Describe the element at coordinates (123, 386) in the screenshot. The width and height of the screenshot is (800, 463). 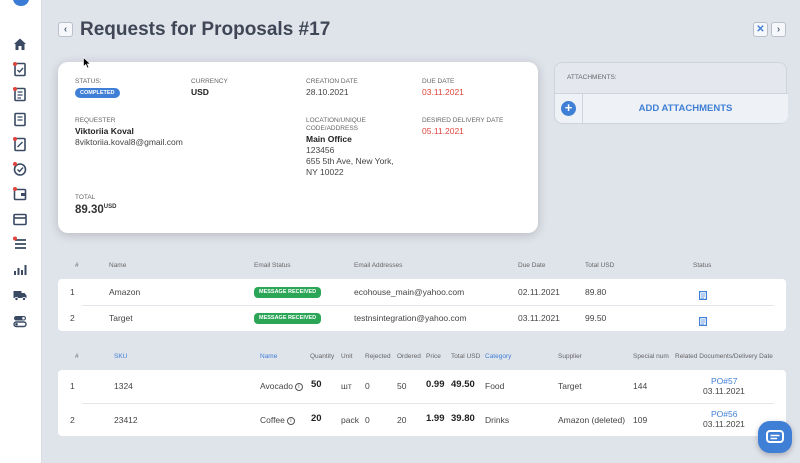
I see `item-row-1-sku: 1324` at that location.